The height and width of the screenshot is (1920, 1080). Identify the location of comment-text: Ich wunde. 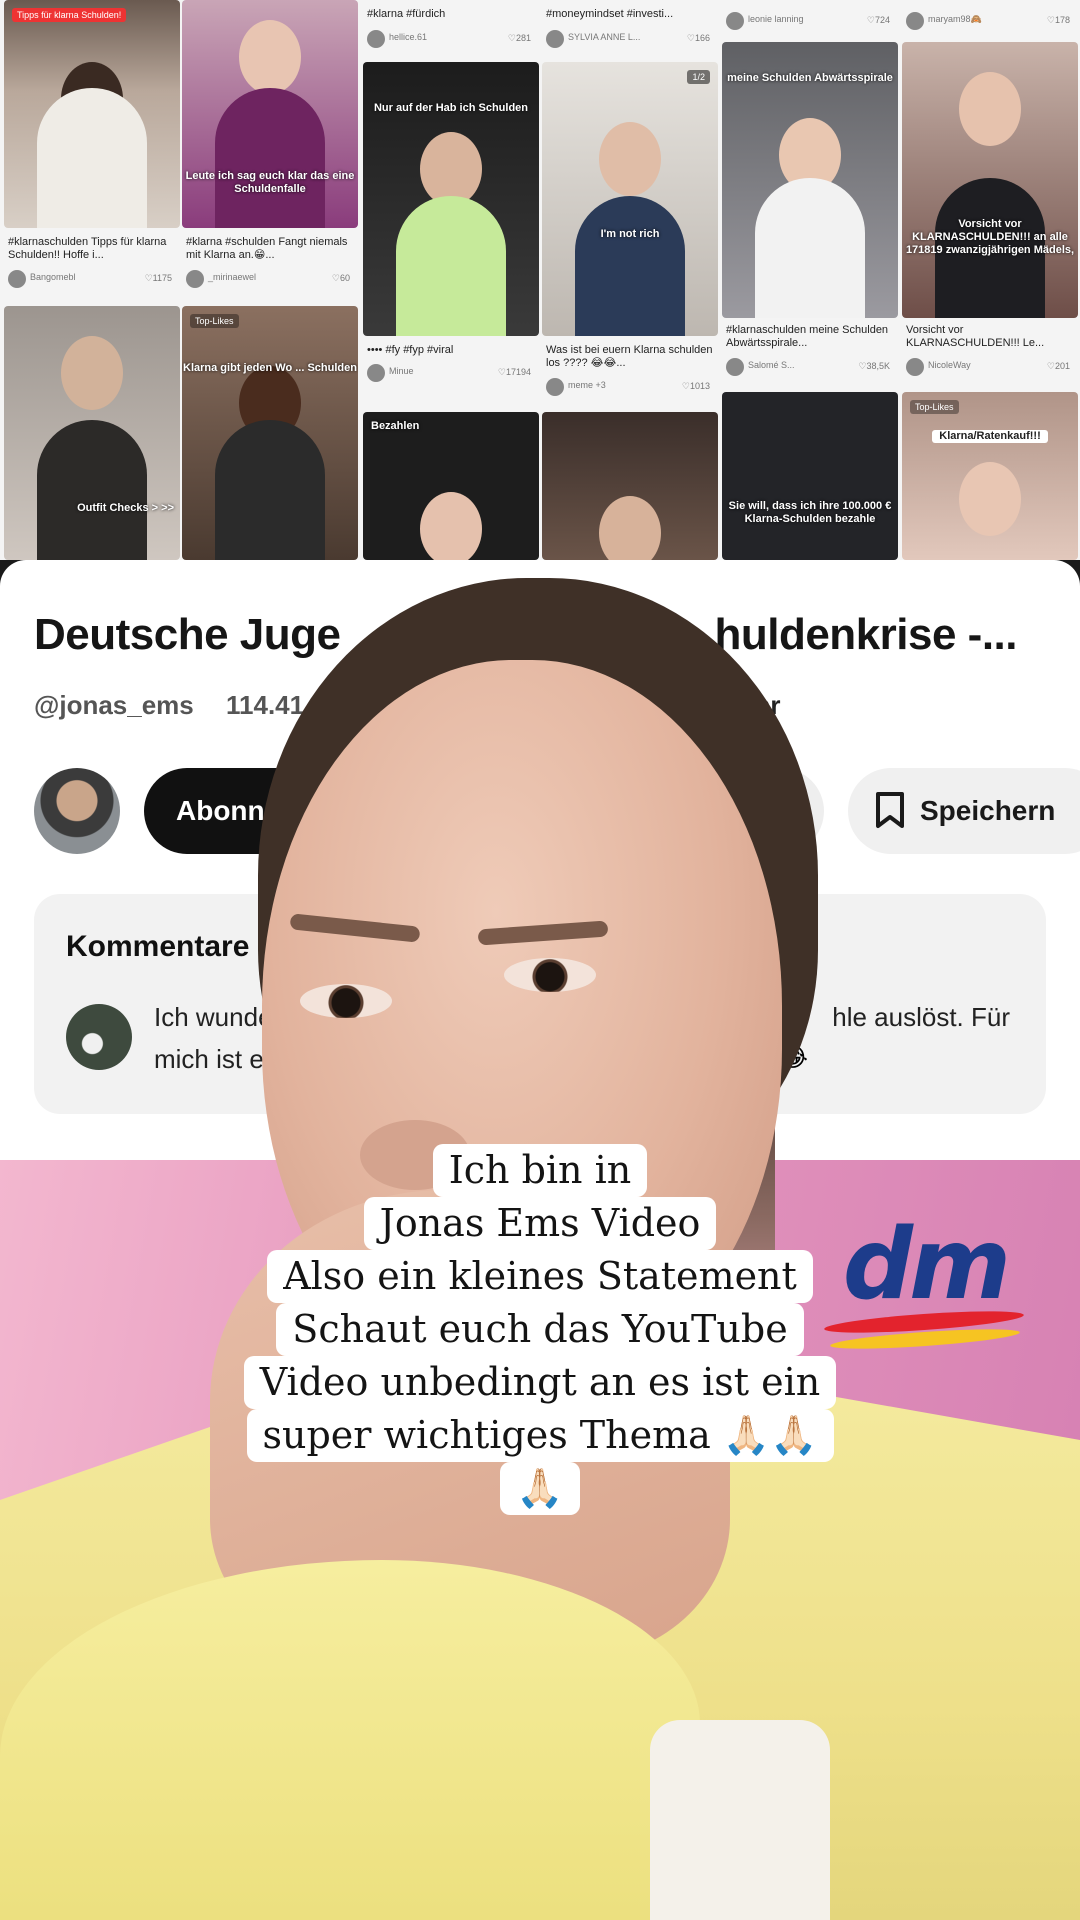
(213, 1017).